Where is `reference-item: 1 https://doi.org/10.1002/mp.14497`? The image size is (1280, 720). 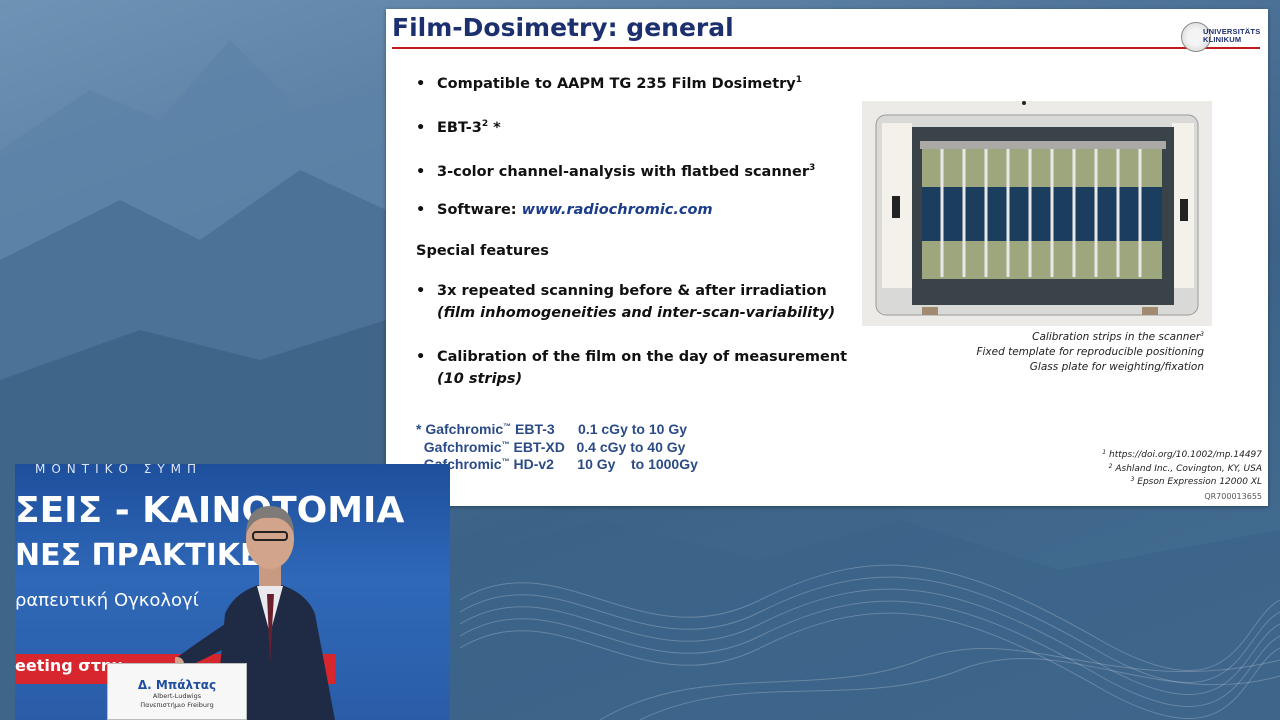 reference-item: 1 https://doi.org/10.1002/mp.14497 is located at coordinates (1182, 455).